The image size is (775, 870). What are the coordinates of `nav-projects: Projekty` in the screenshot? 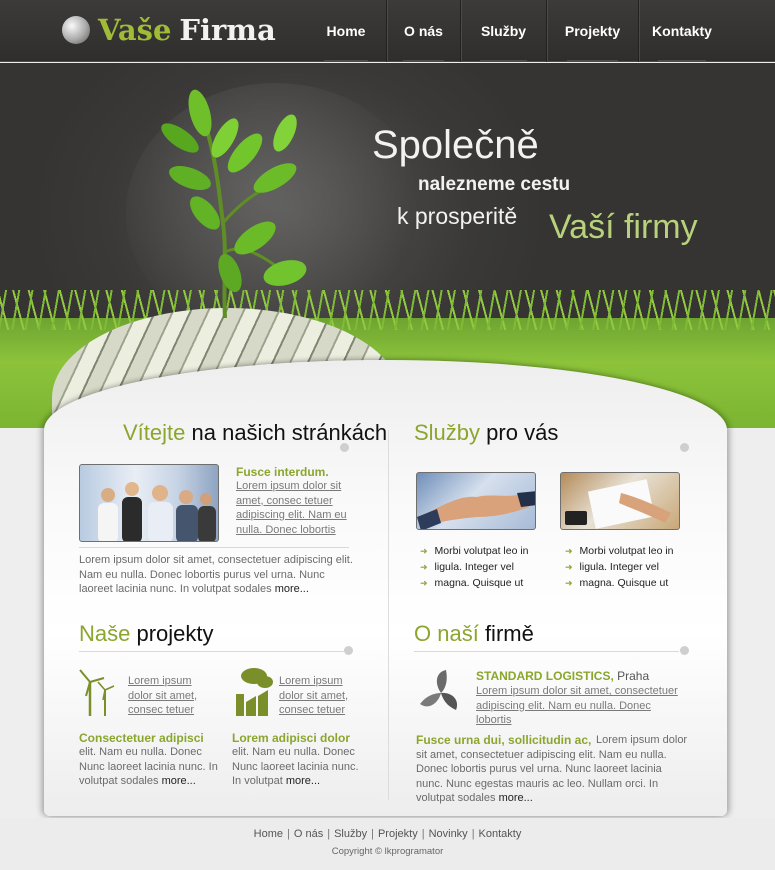 It's located at (592, 31).